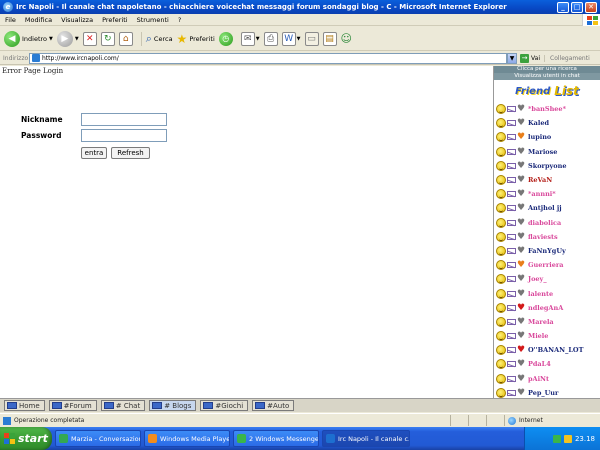 This screenshot has height=450, width=600. Describe the element at coordinates (258, 39) in the screenshot. I see `mail-dropdown-icon: ▼` at that location.